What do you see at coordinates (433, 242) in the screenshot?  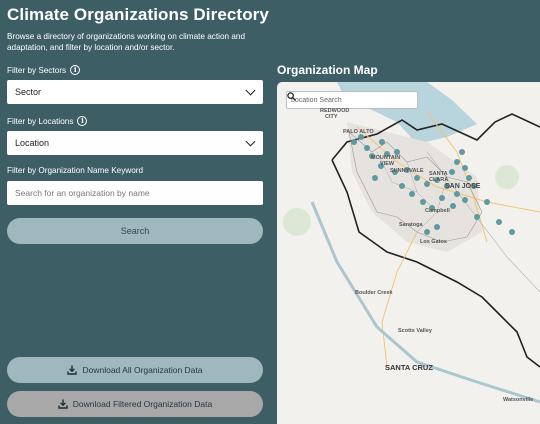 I see `place-label-los-gatos: Los Gatos` at bounding box center [433, 242].